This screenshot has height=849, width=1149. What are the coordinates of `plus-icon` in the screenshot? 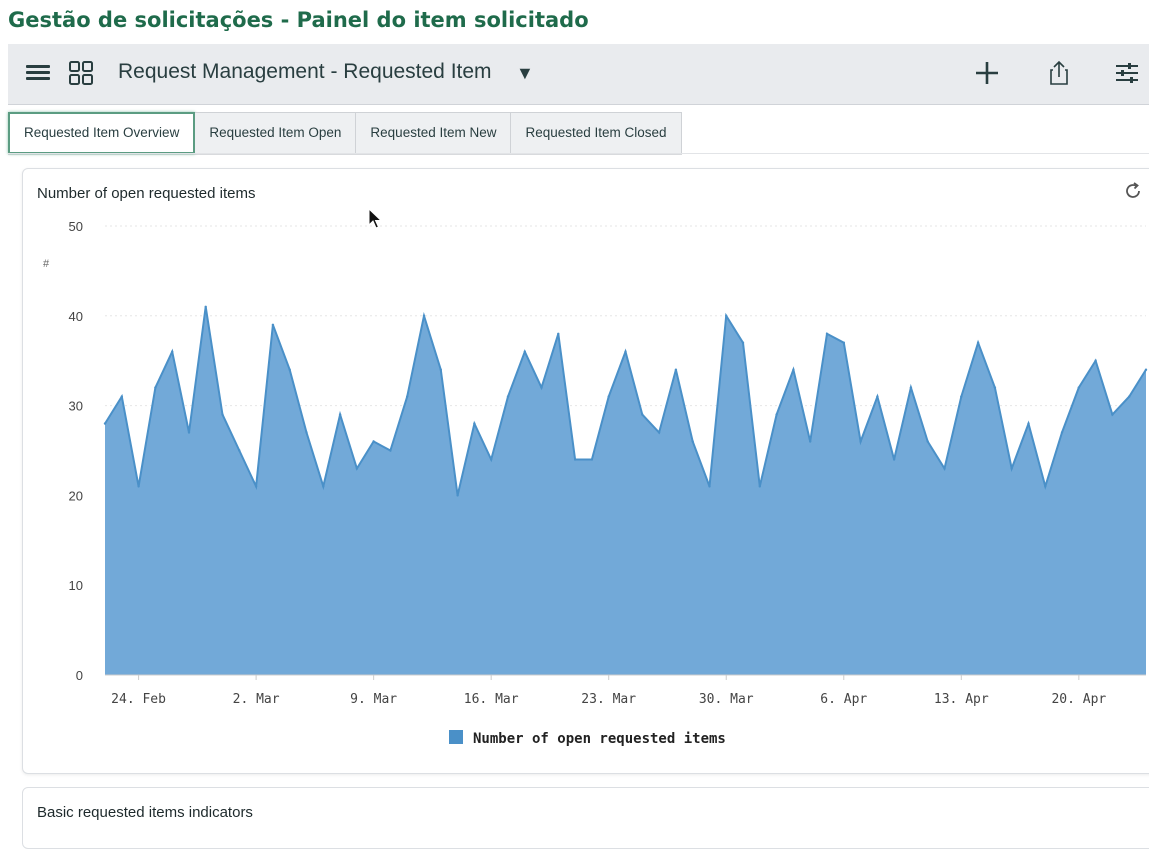 It's located at (987, 73).